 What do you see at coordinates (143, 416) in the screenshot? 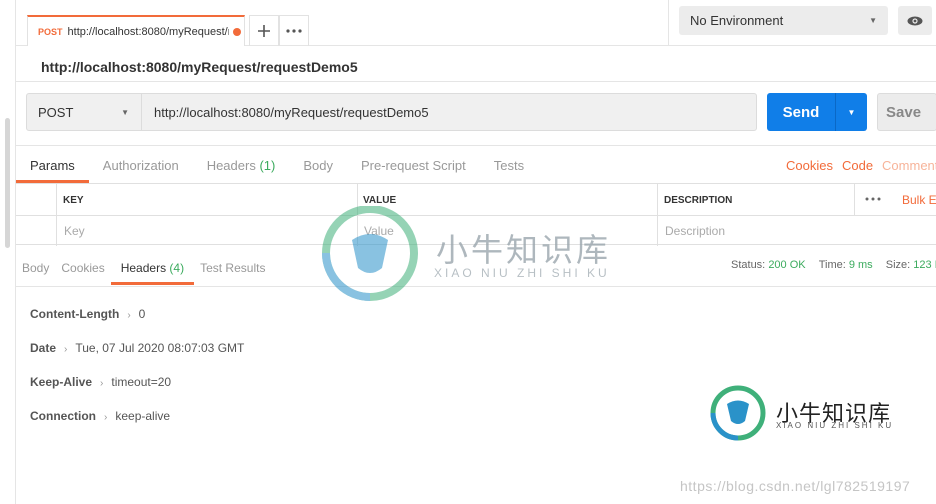
I see `header-value: keep-alive` at bounding box center [143, 416].